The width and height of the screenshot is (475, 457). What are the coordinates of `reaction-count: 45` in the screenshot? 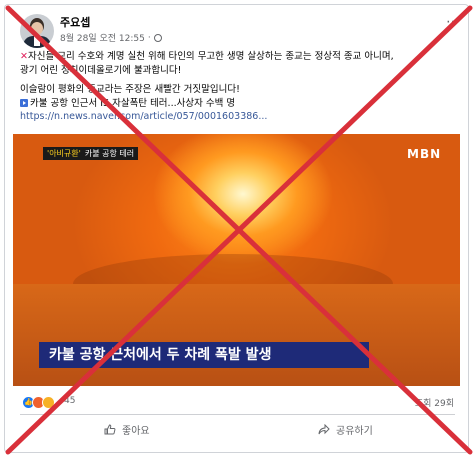 It's located at (69, 401).